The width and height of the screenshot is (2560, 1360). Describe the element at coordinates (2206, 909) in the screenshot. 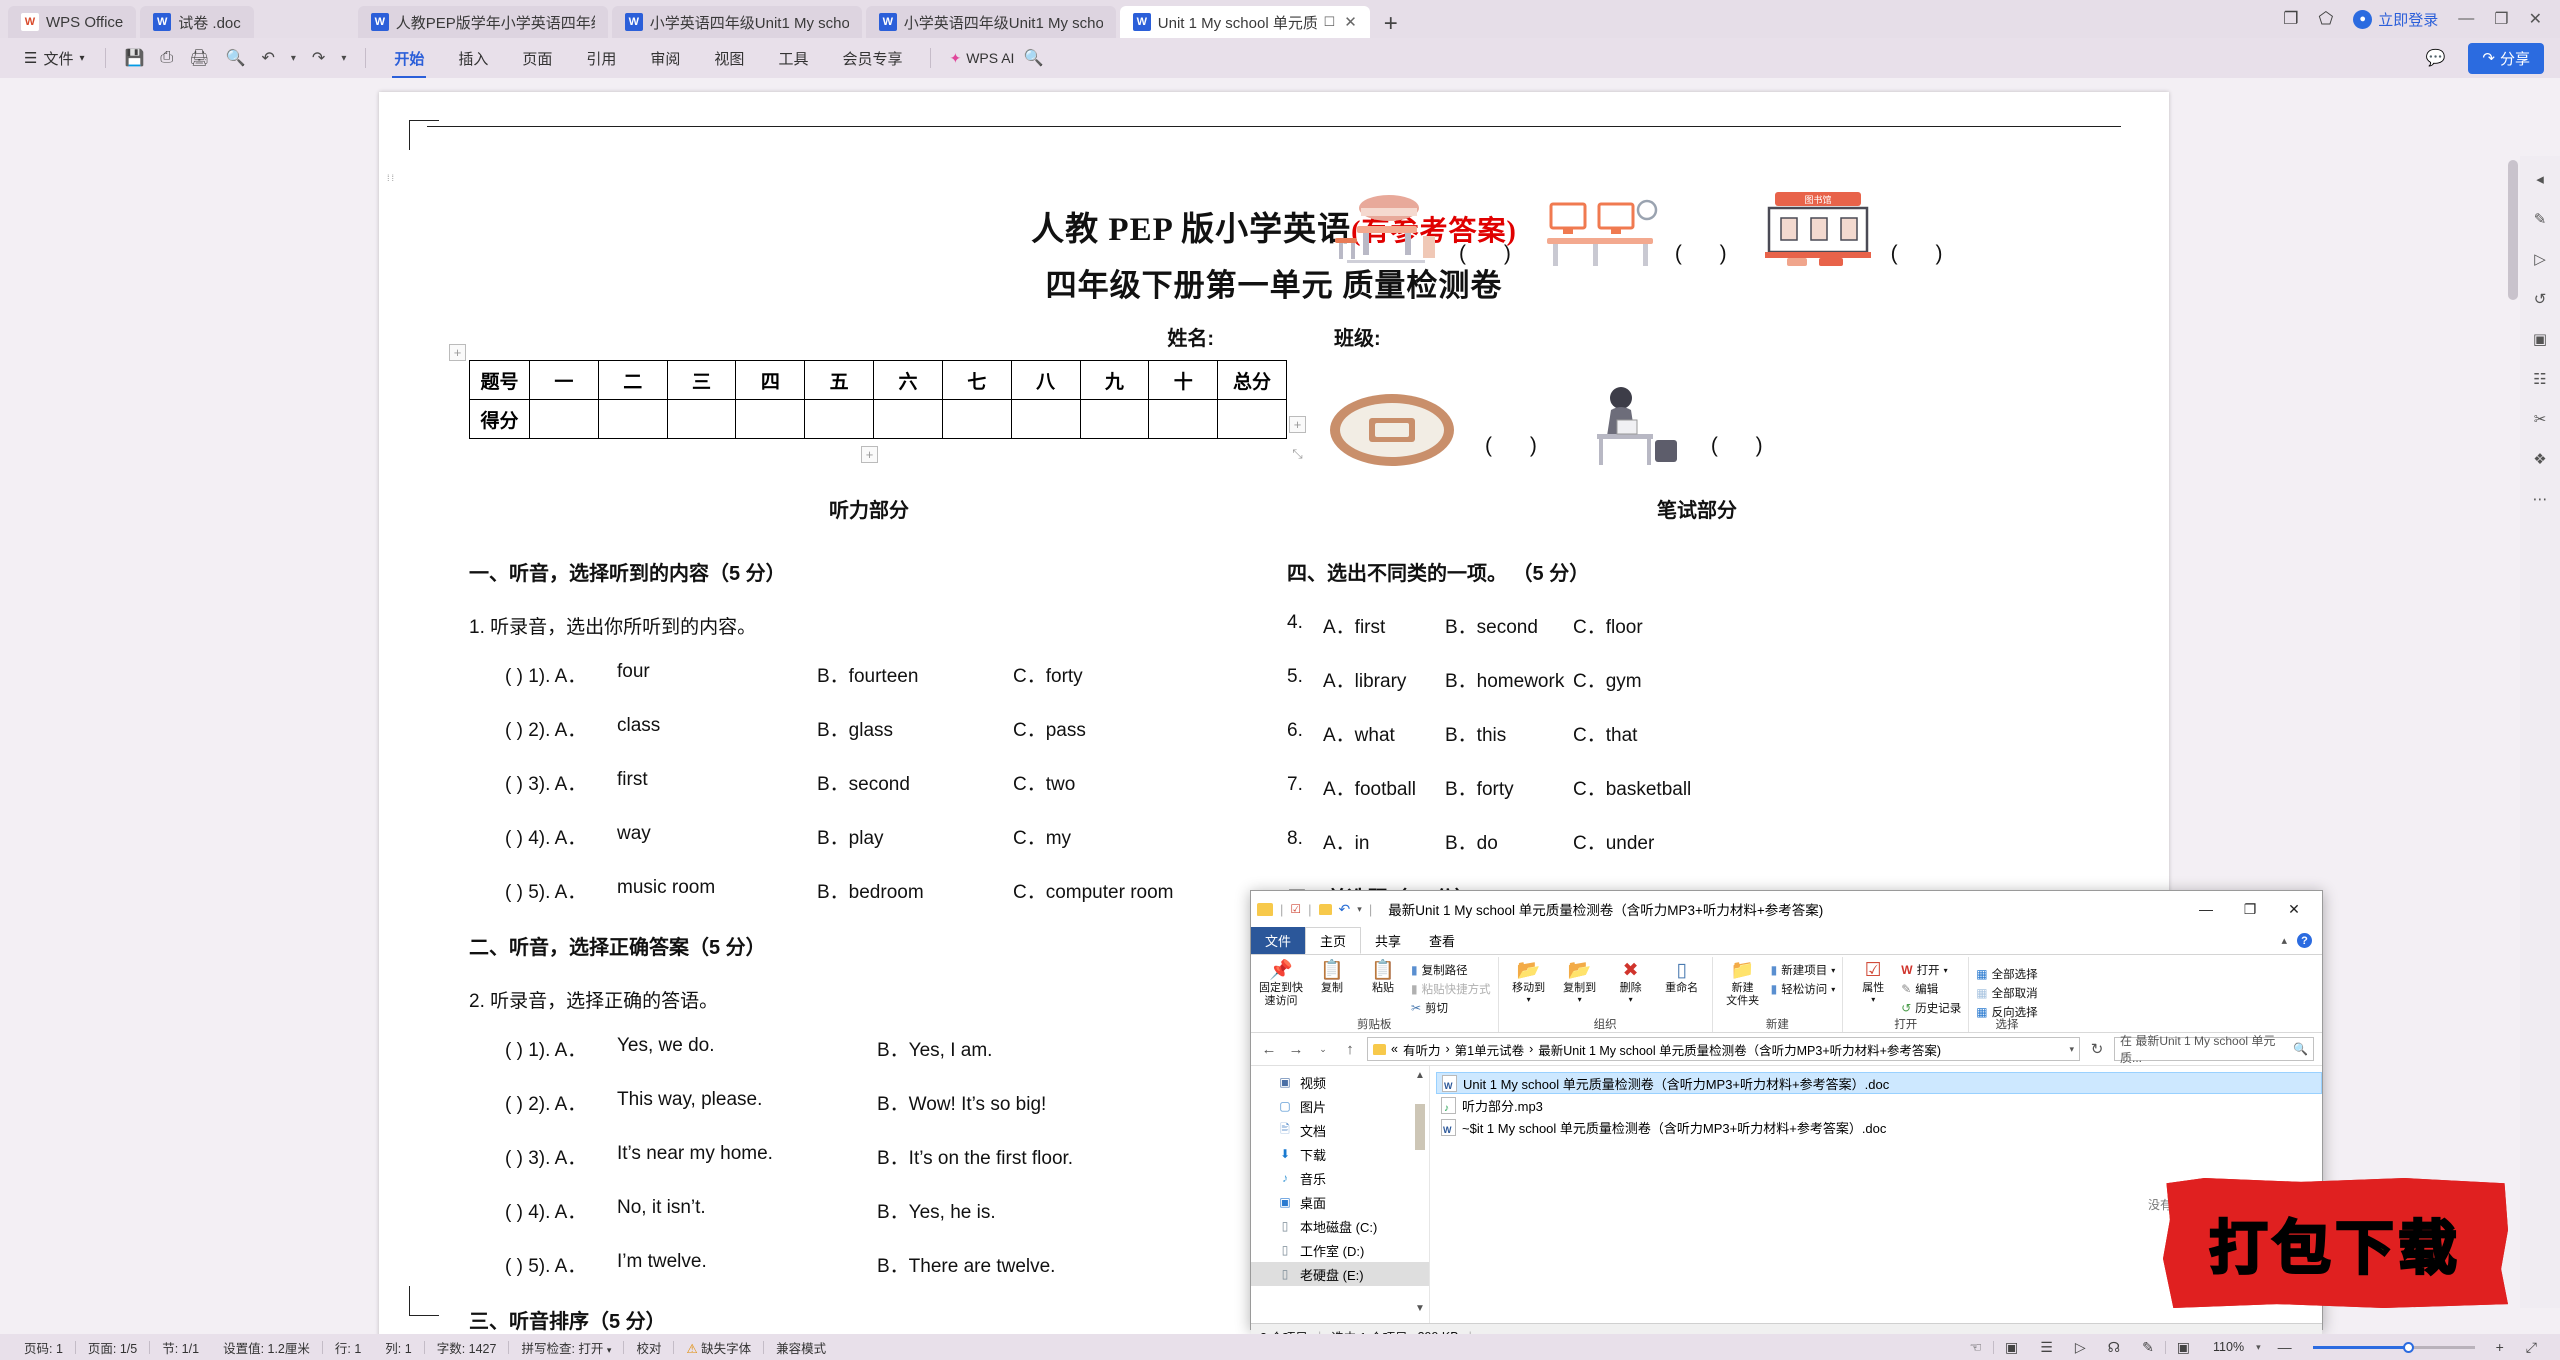

I see `explorer-minimize-button: —` at that location.